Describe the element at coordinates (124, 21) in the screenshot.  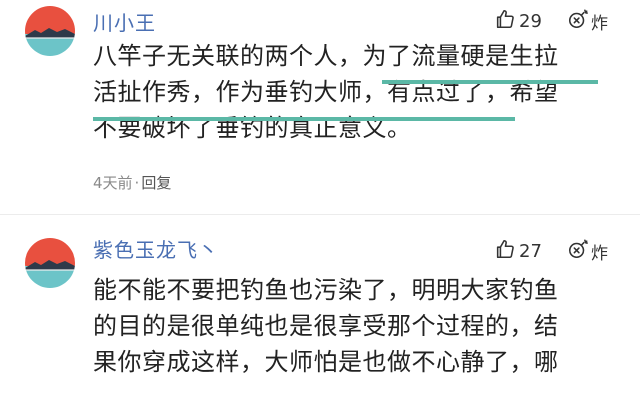
I see `username: 川小王` at that location.